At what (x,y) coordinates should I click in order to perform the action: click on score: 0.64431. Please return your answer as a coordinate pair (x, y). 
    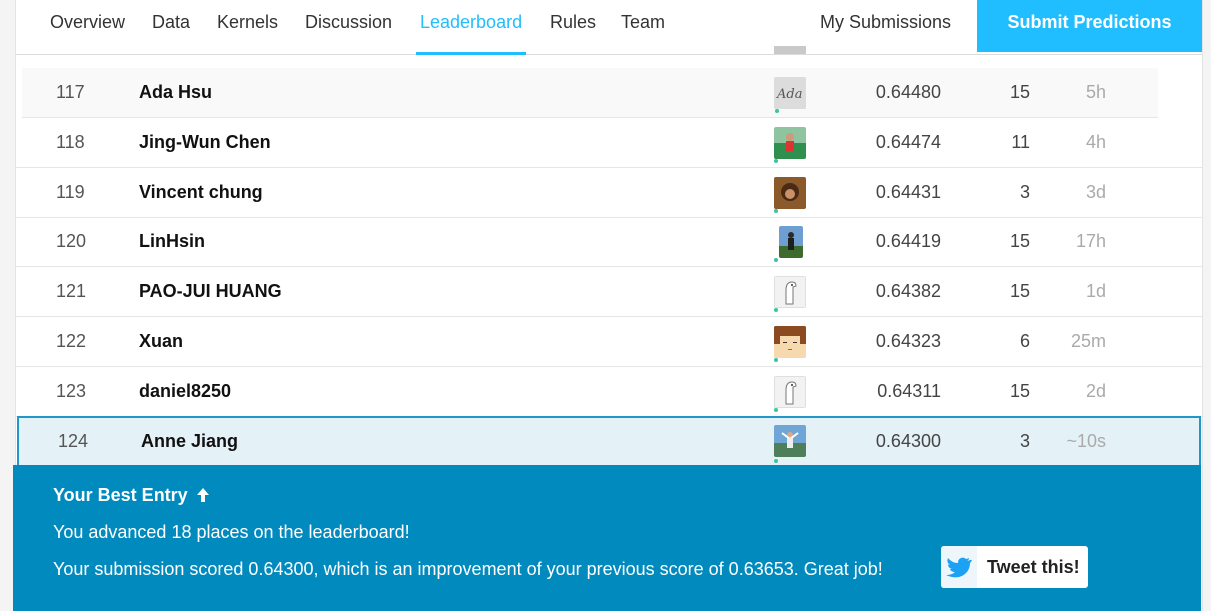
    Looking at the image, I should click on (908, 192).